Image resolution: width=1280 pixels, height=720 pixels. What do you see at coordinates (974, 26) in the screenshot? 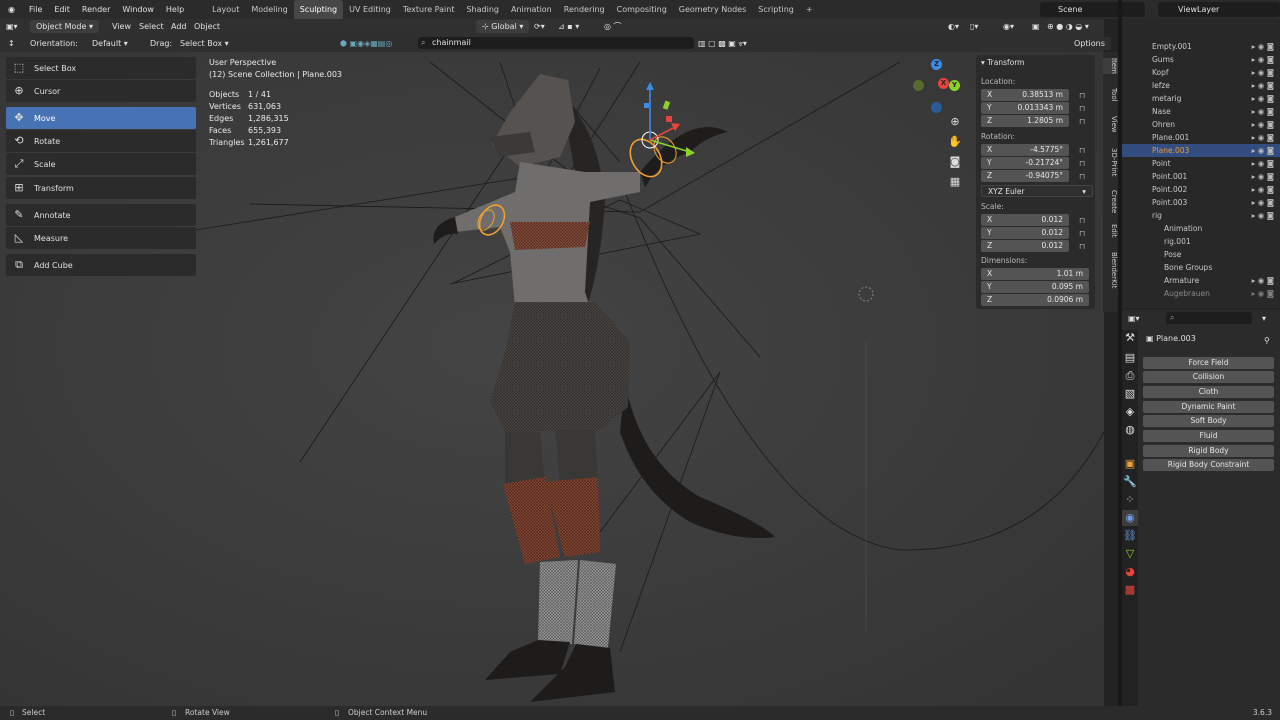
I see `visibility-icon: ▯▾` at bounding box center [974, 26].